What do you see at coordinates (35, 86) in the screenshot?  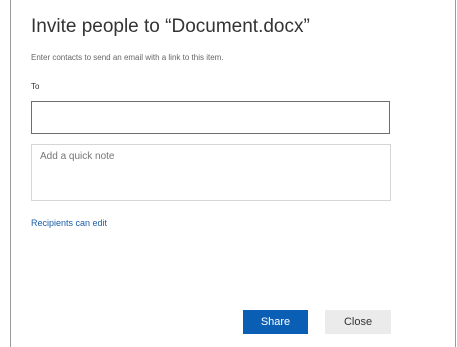 I see `to-label: To` at bounding box center [35, 86].